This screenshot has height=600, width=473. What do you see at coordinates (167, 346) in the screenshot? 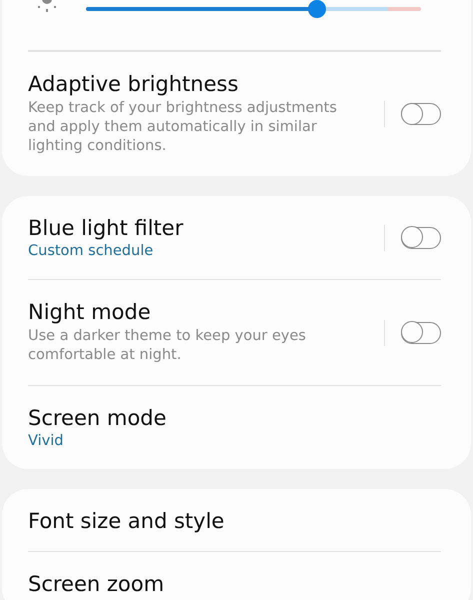
I see `setting-description: Use a darker theme to keep your eyes comfortable at night.` at bounding box center [167, 346].